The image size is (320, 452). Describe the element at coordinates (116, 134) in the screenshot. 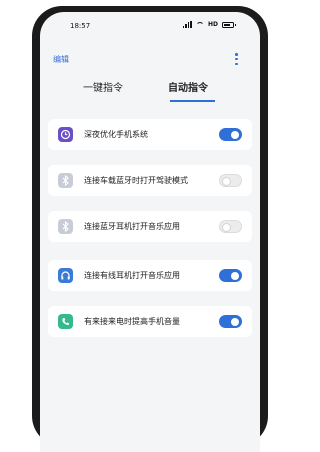

I see `rule-label: 深夜优化手机系统` at that location.